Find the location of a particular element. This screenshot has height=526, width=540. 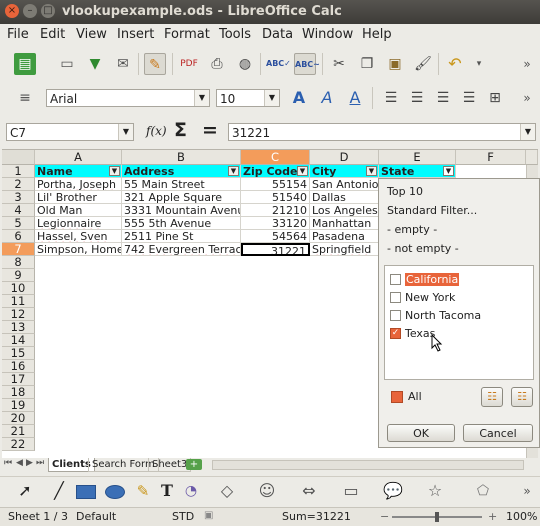

autospellcheck-icon: ABC~ is located at coordinates (307, 64).